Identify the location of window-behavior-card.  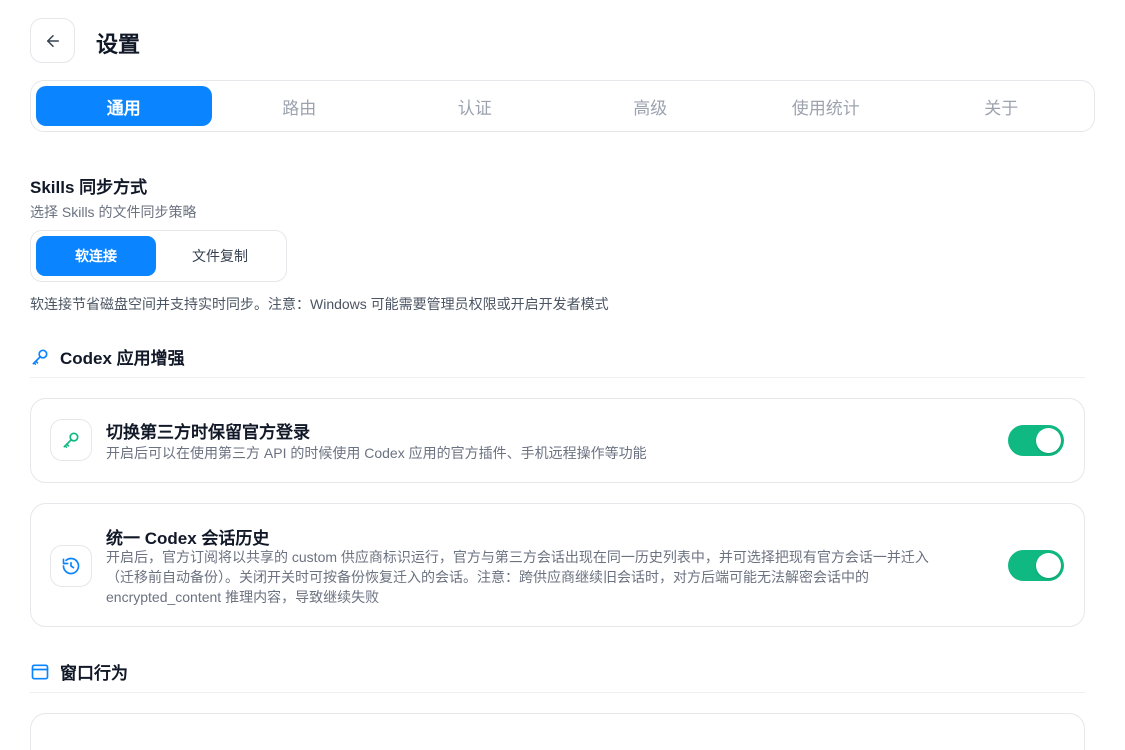
(557, 731).